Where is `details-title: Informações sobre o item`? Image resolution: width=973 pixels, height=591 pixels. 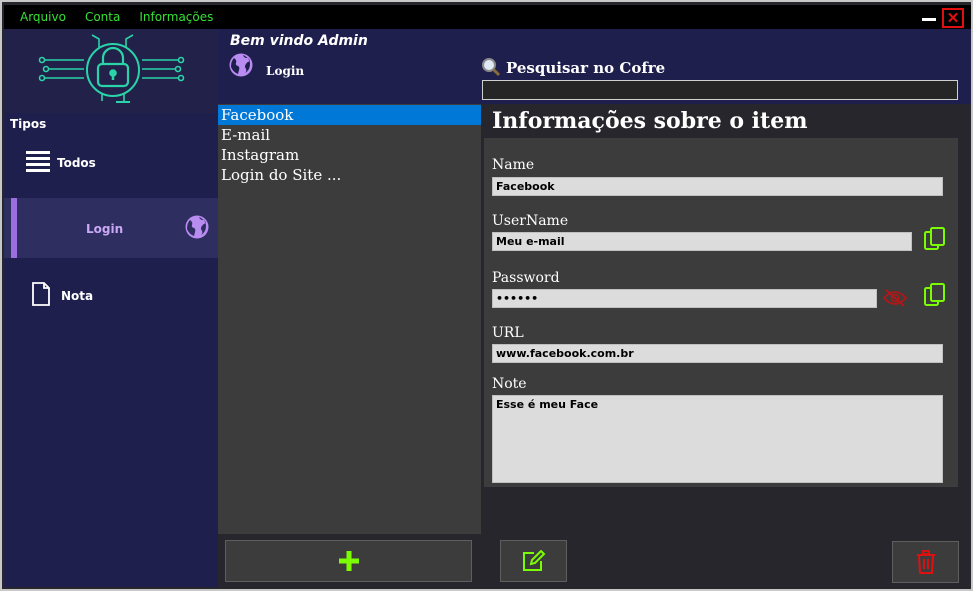
details-title: Informações sobre o item is located at coordinates (650, 121).